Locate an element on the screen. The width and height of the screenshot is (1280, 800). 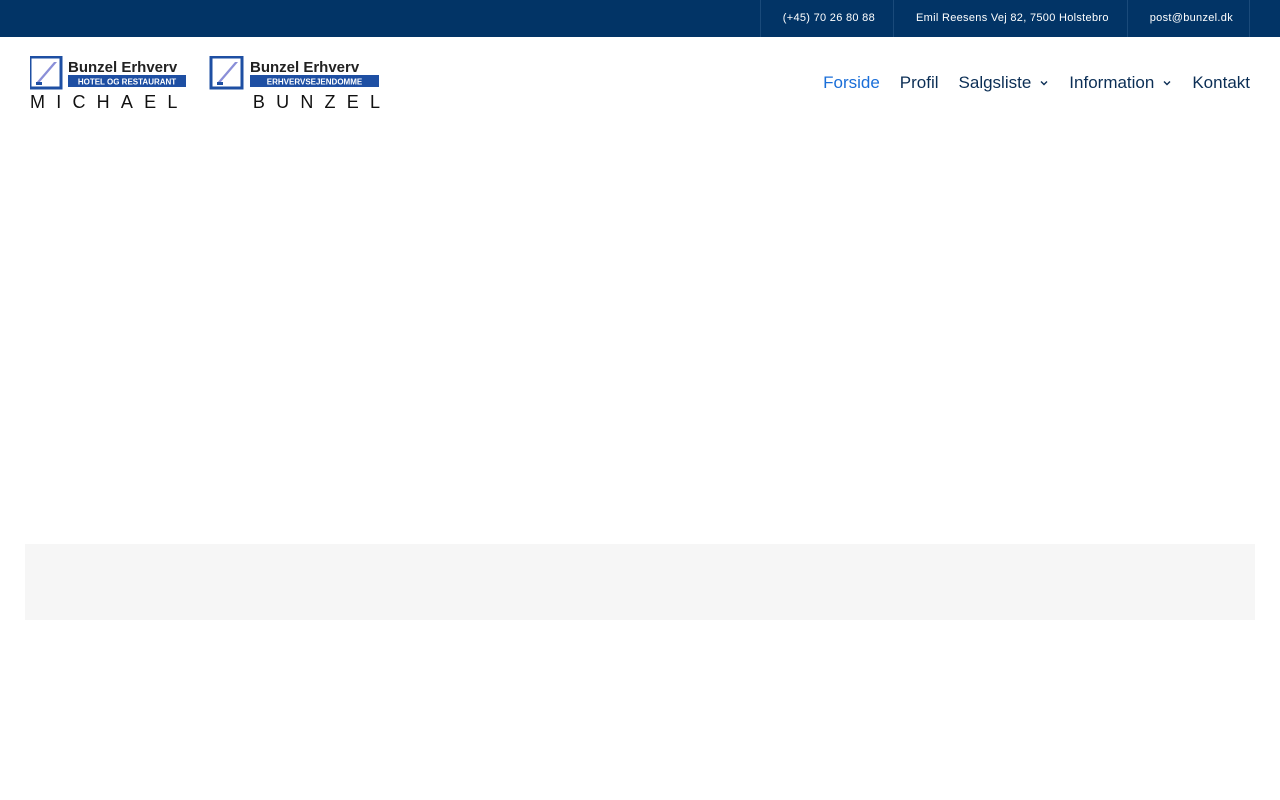
topbar-address-link: Emil Reesens Vej 82, 7500 Holstebro is located at coordinates (1011, 18).